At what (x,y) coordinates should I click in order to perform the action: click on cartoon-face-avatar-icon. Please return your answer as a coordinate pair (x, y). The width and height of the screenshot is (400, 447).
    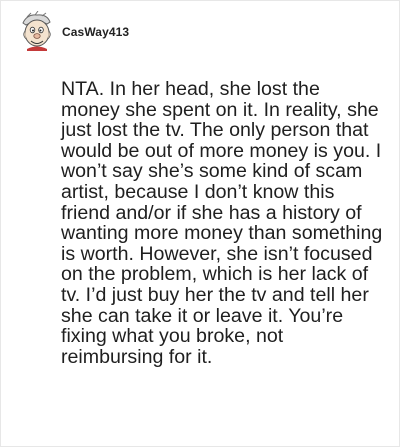
    Looking at the image, I should click on (36, 30).